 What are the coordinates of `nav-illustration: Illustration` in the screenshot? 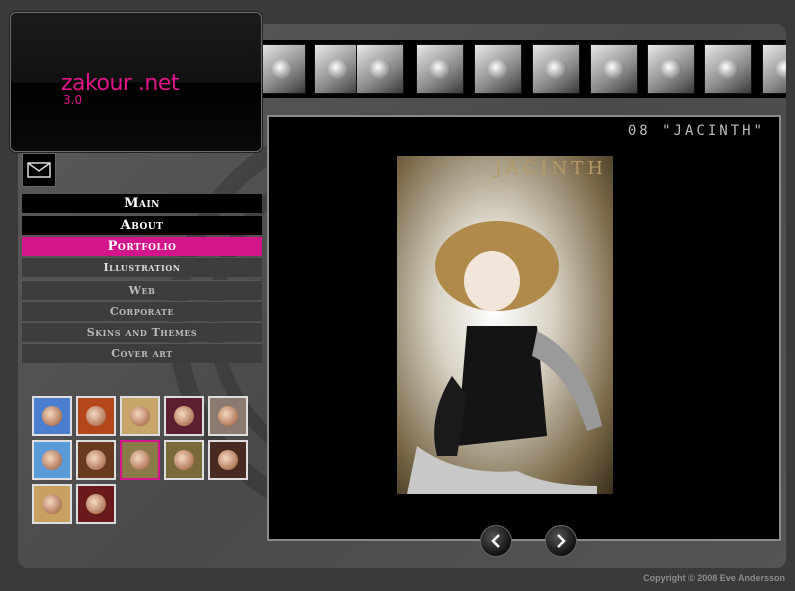 It's located at (142, 267).